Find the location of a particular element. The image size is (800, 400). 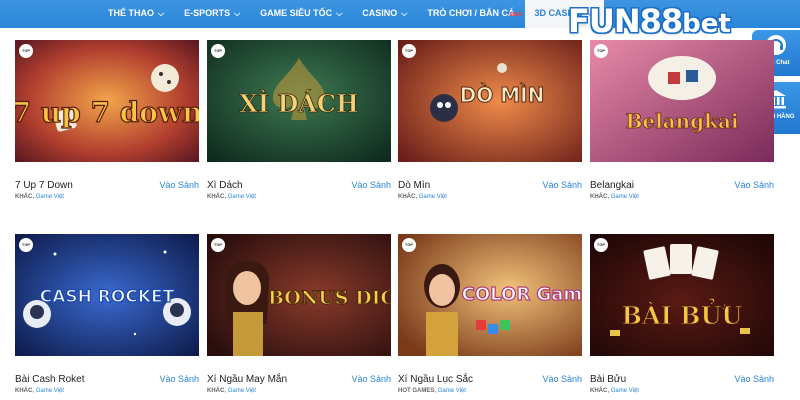

game-art-text: DÒ MÌN is located at coordinates (502, 95).